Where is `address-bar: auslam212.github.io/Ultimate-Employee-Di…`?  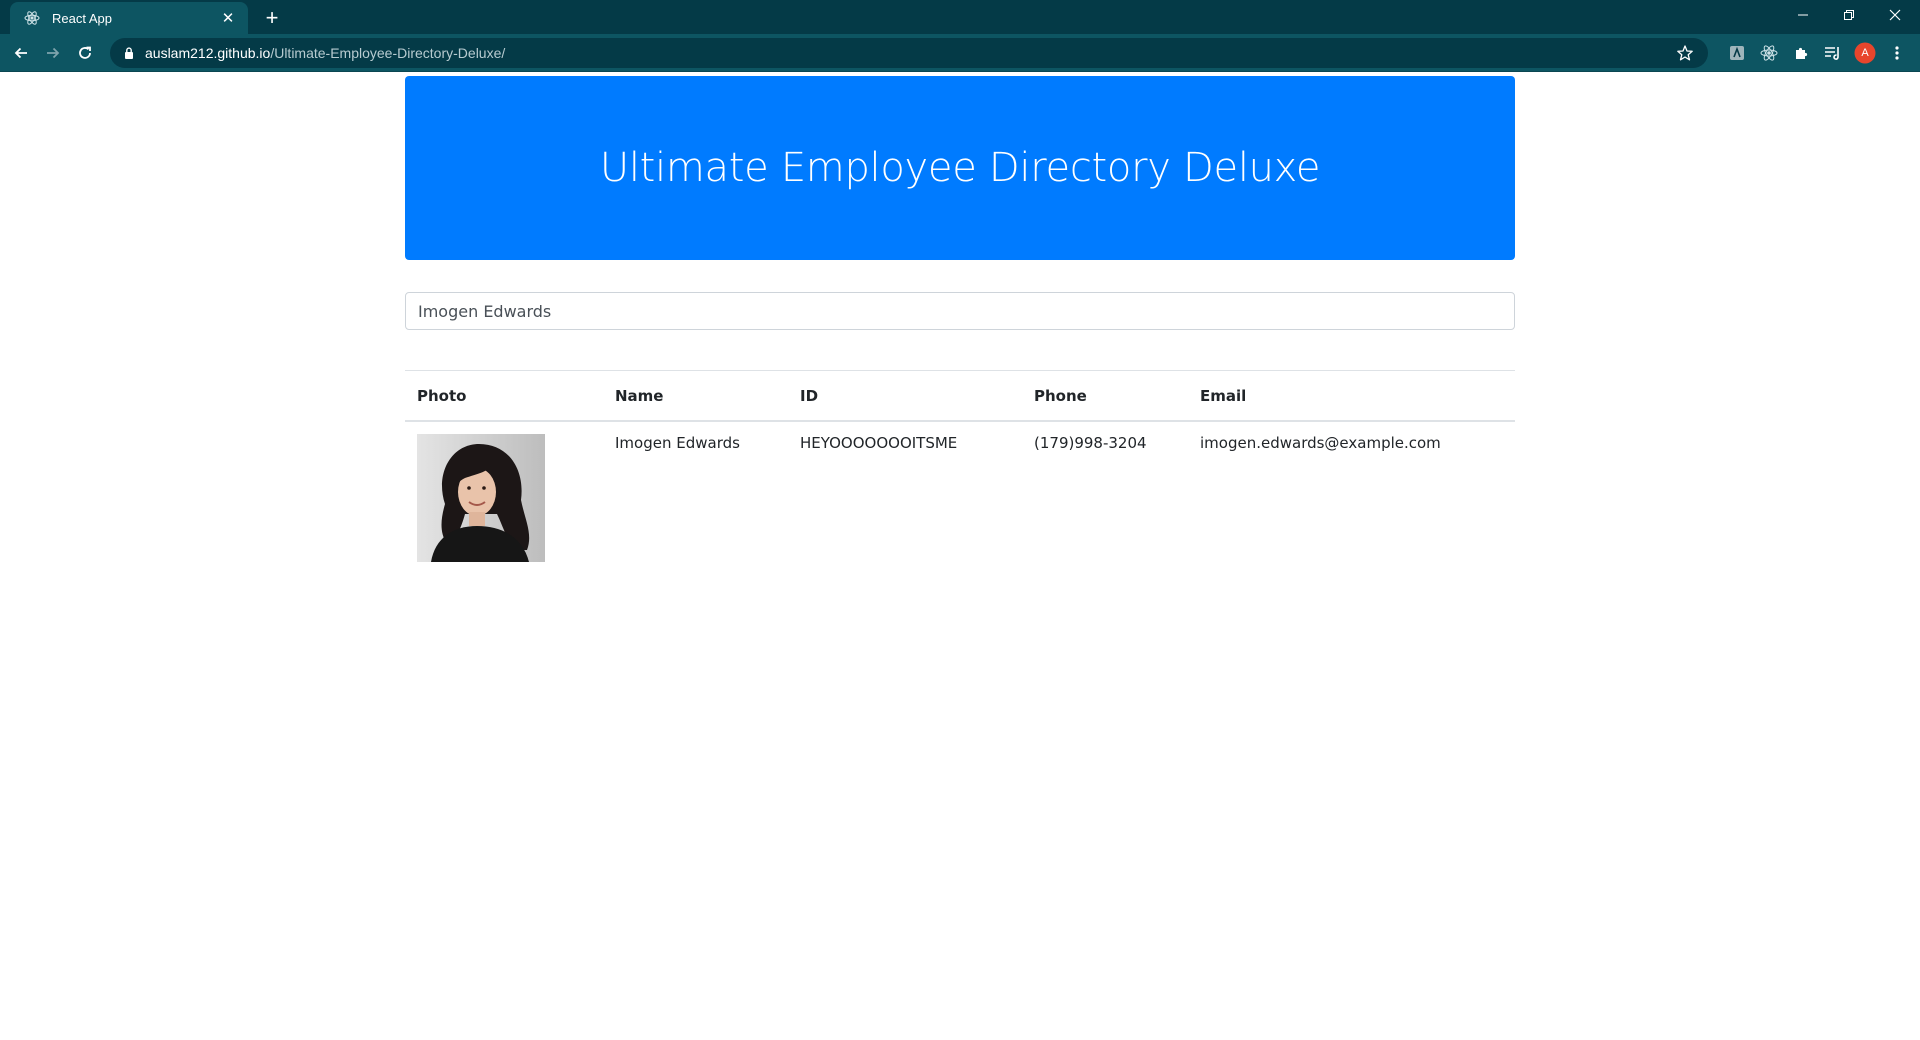 address-bar: auslam212.github.io/Ultimate-Employee-Di… is located at coordinates (909, 53).